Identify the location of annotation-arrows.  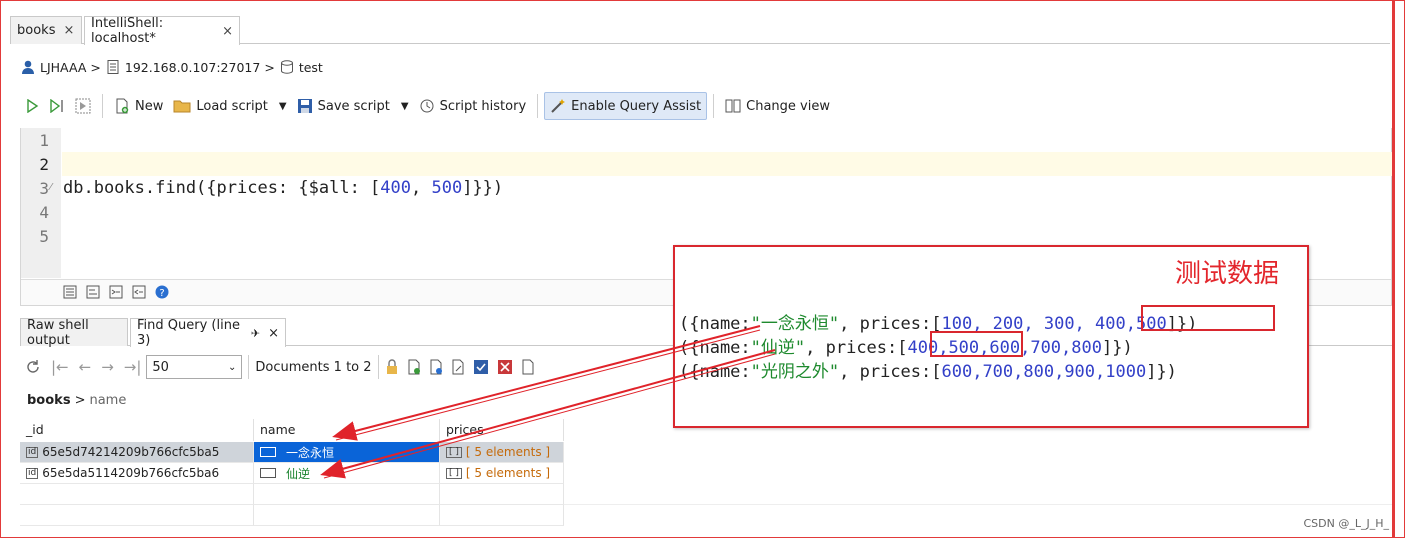
(548, 402).